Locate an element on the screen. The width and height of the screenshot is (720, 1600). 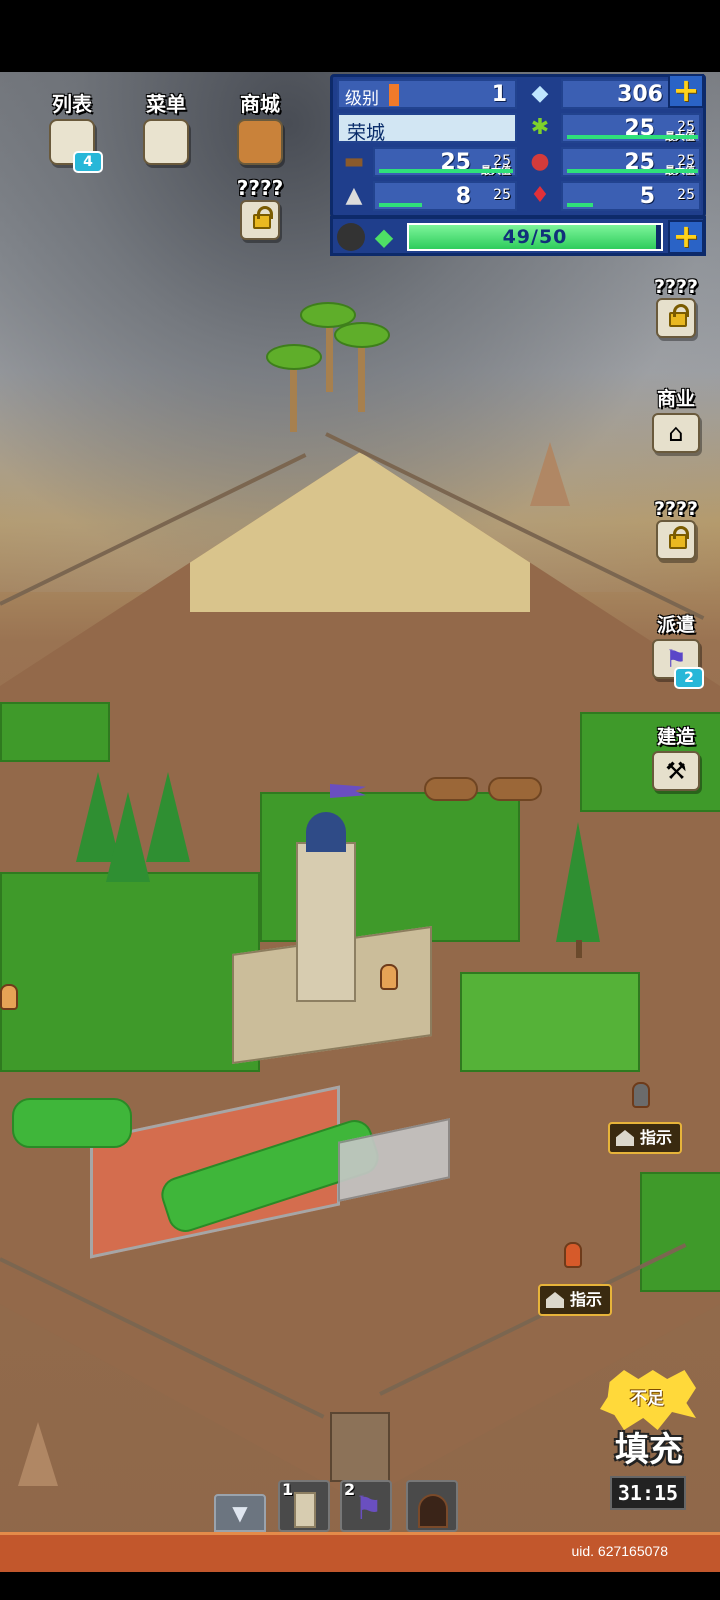
locked-side-button-1: ???? is located at coordinates (676, 309).